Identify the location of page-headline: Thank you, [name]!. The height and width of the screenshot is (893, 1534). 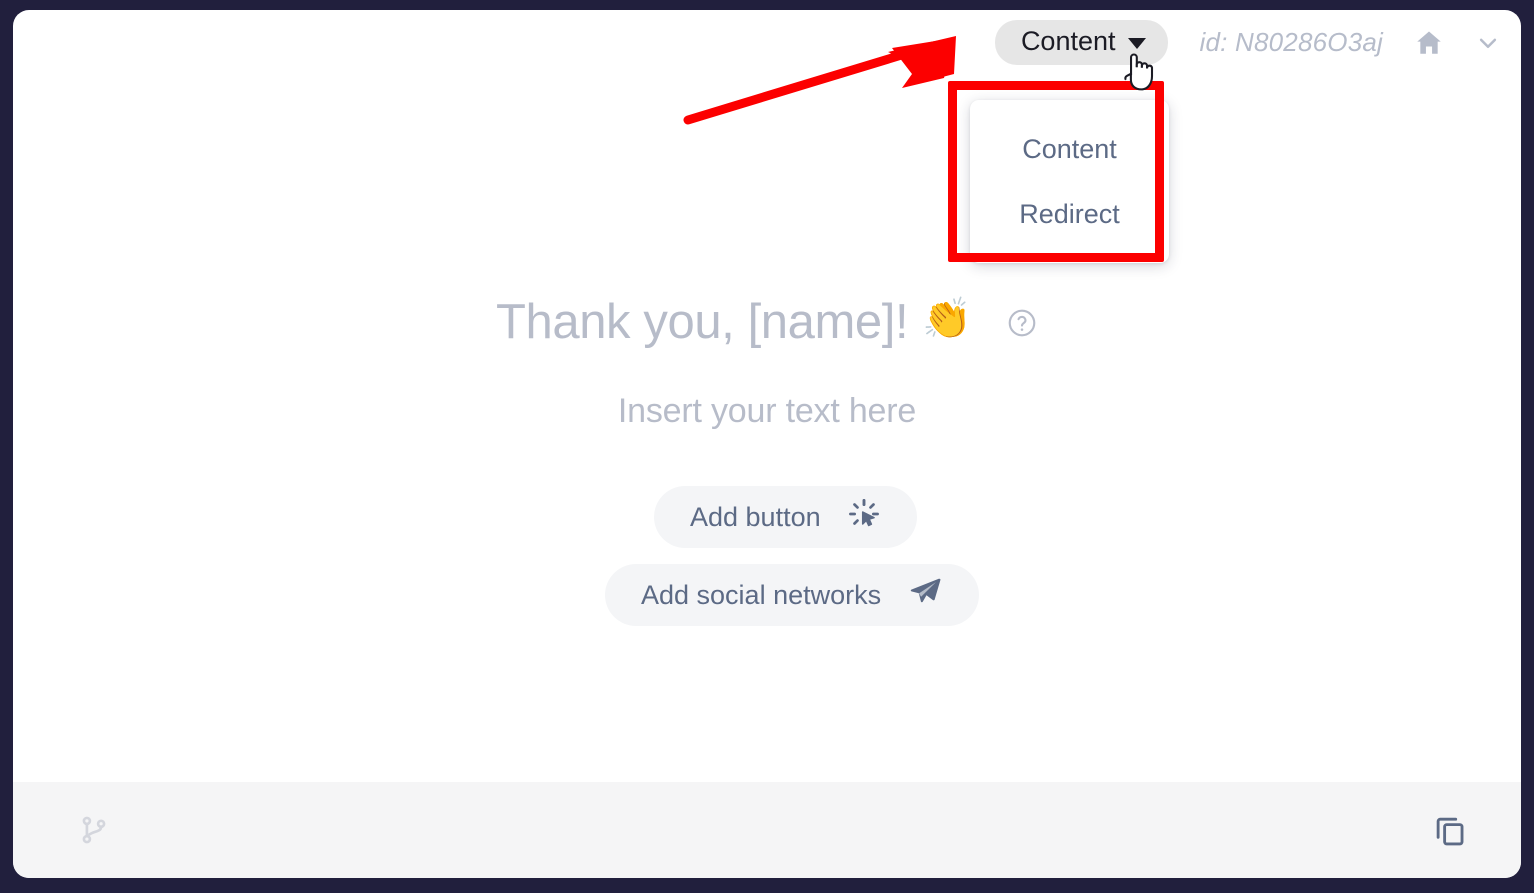
(702, 322).